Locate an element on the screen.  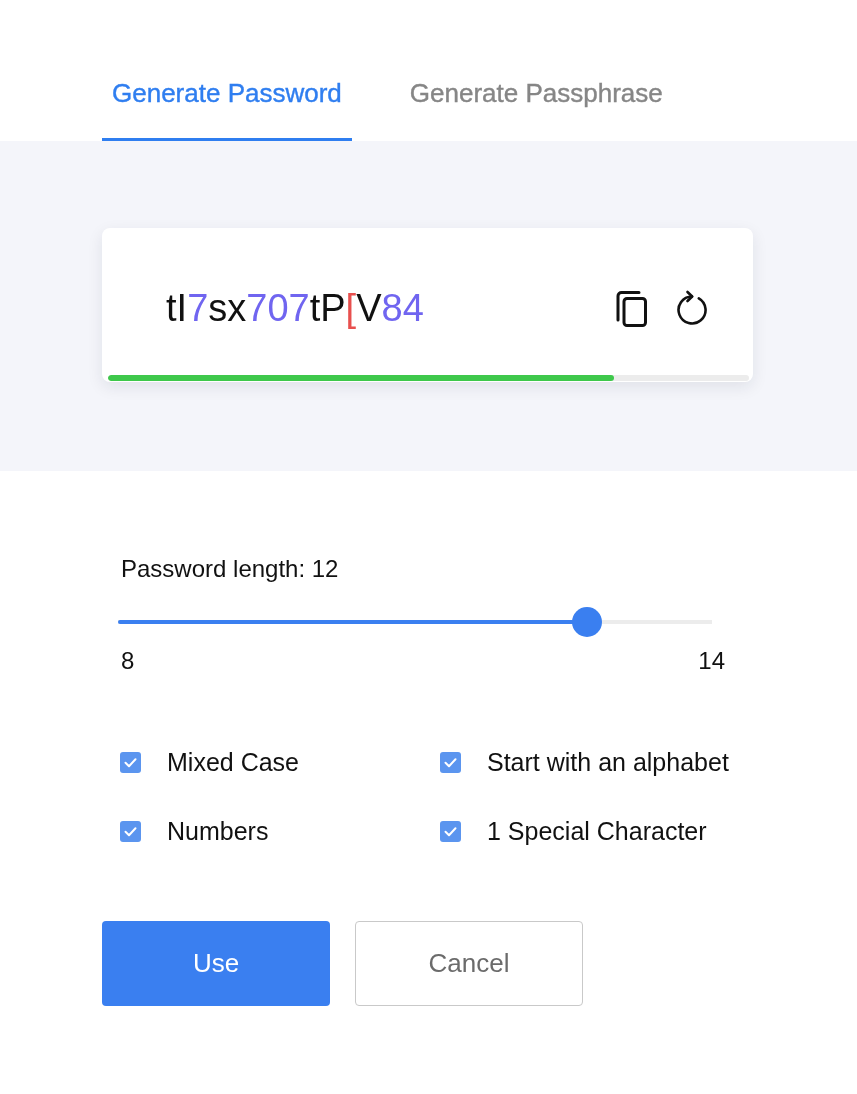
option-label: Mixed Case is located at coordinates (233, 762).